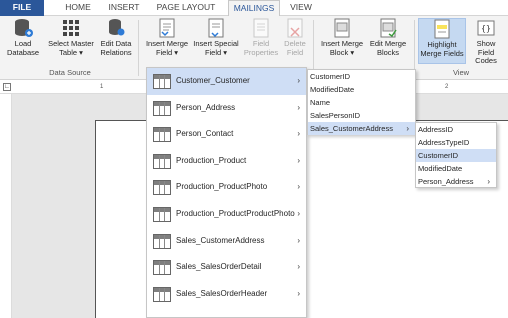  Describe the element at coordinates (261, 28) in the screenshot. I see `field-properties-icon` at that location.